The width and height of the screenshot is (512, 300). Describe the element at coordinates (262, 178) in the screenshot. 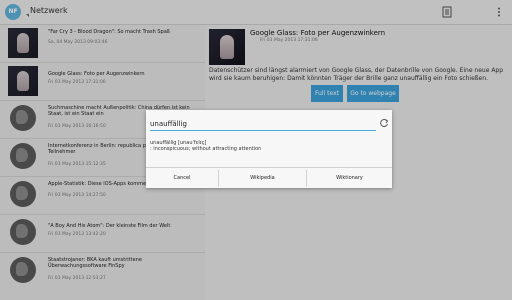

I see `wikipedia-button: Wikipedia` at that location.